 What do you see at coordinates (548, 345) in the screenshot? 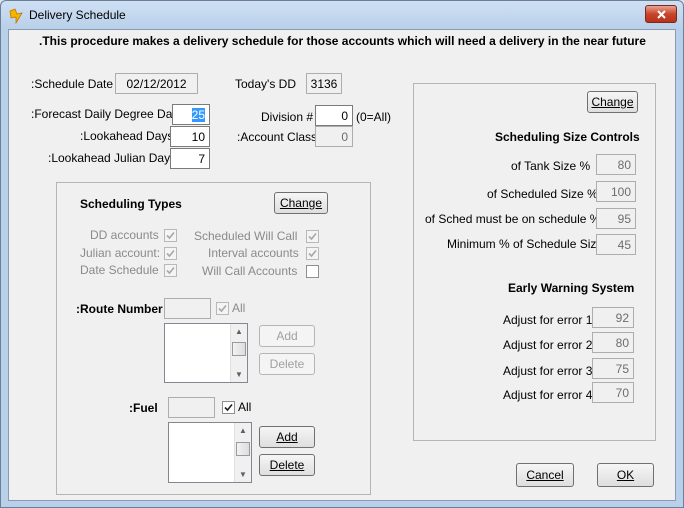
I see `error2-label: Adjust for error 2` at bounding box center [548, 345].